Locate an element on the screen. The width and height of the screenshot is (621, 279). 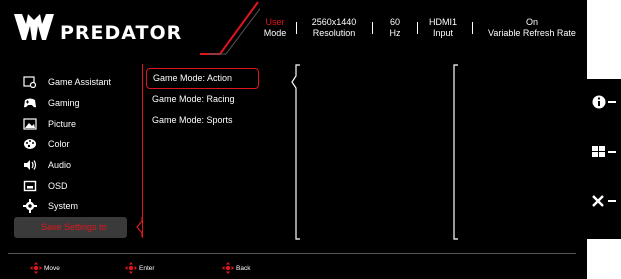
status-input: HDMI1 Input is located at coordinates (443, 28).